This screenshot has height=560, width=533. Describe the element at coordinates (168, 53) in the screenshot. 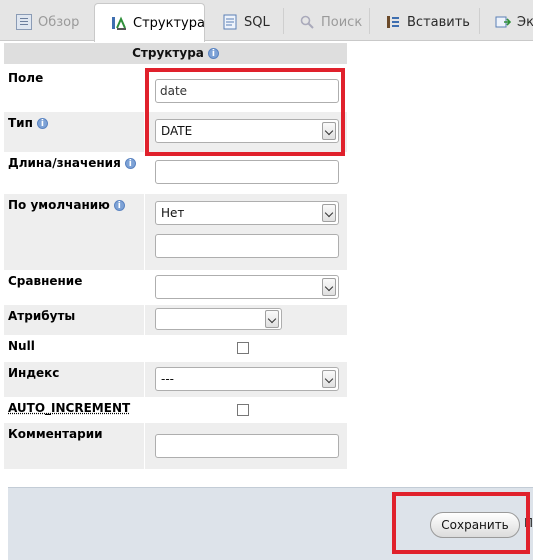

I see `form-header-title: Структура` at that location.